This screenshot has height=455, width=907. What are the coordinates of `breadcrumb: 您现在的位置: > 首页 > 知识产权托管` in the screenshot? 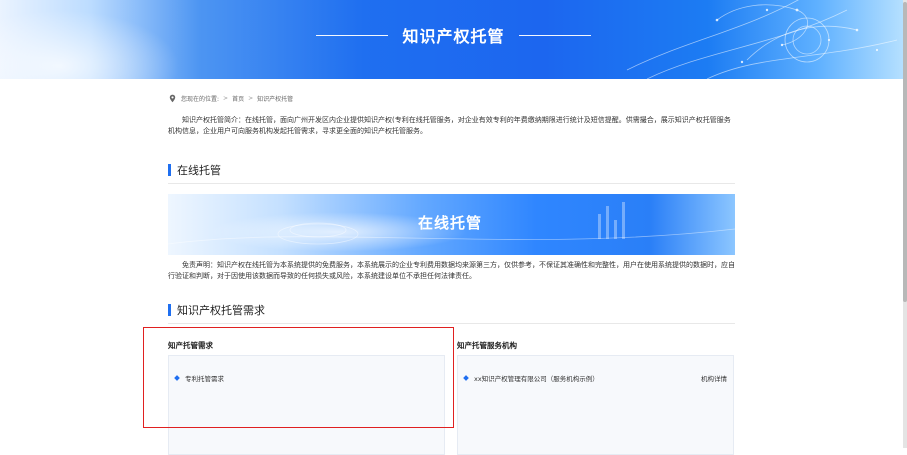 It's located at (230, 98).